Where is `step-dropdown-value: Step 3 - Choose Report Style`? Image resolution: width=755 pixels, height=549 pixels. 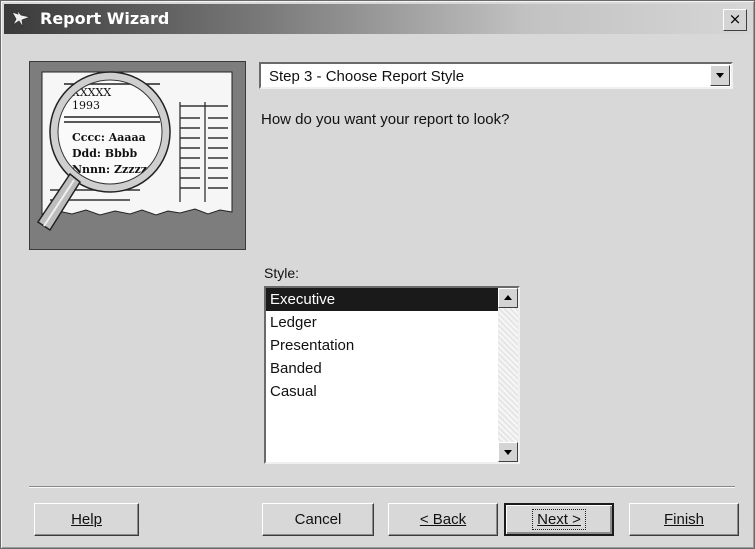
step-dropdown-value: Step 3 - Choose Report Style is located at coordinates (367, 76).